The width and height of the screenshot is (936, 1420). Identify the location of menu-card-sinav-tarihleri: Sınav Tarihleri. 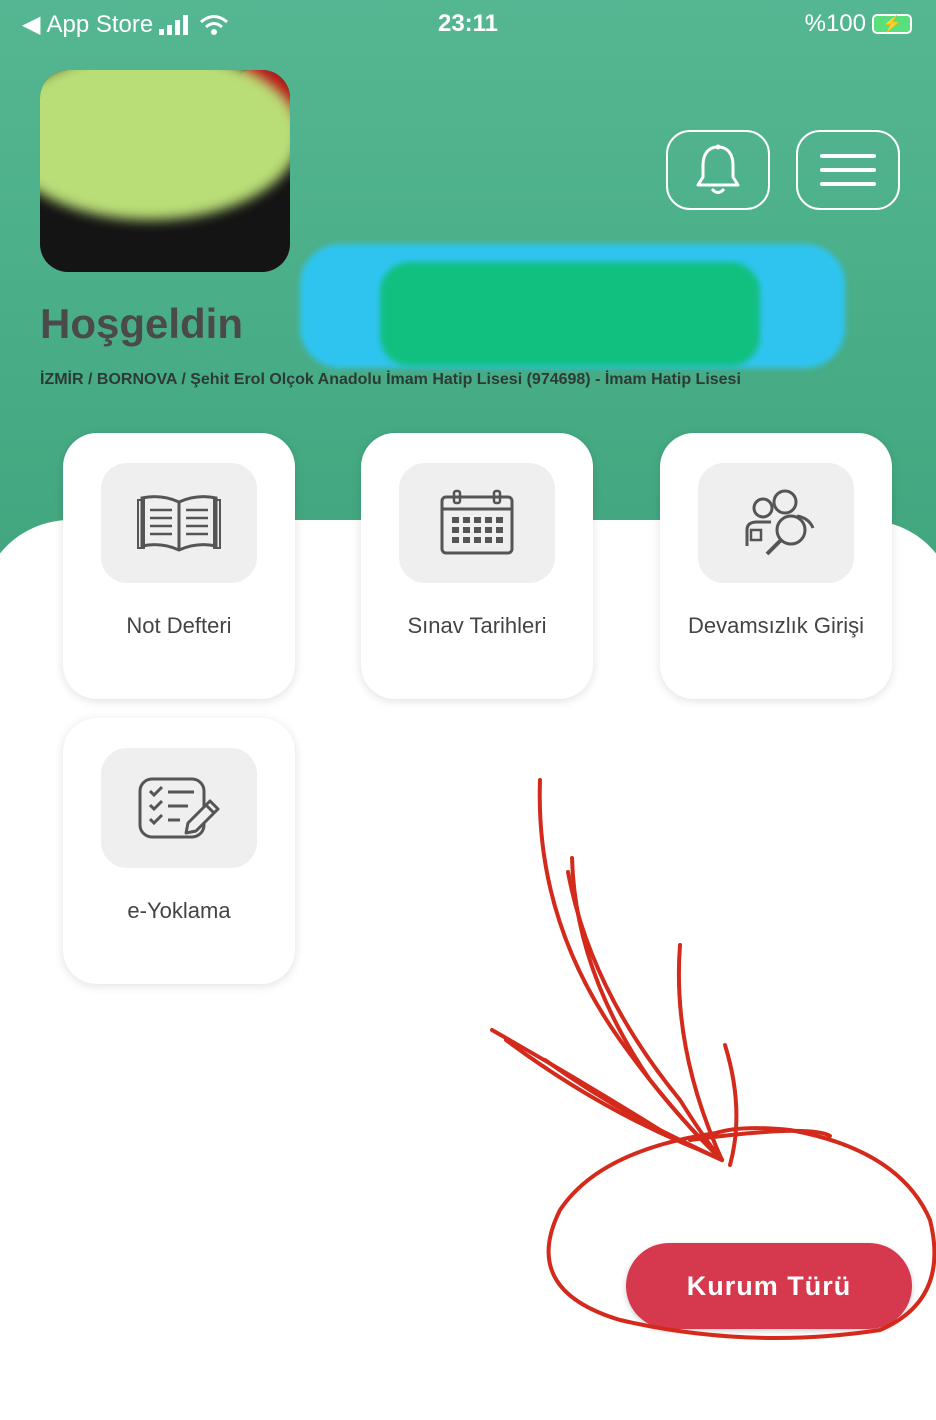
(477, 566).